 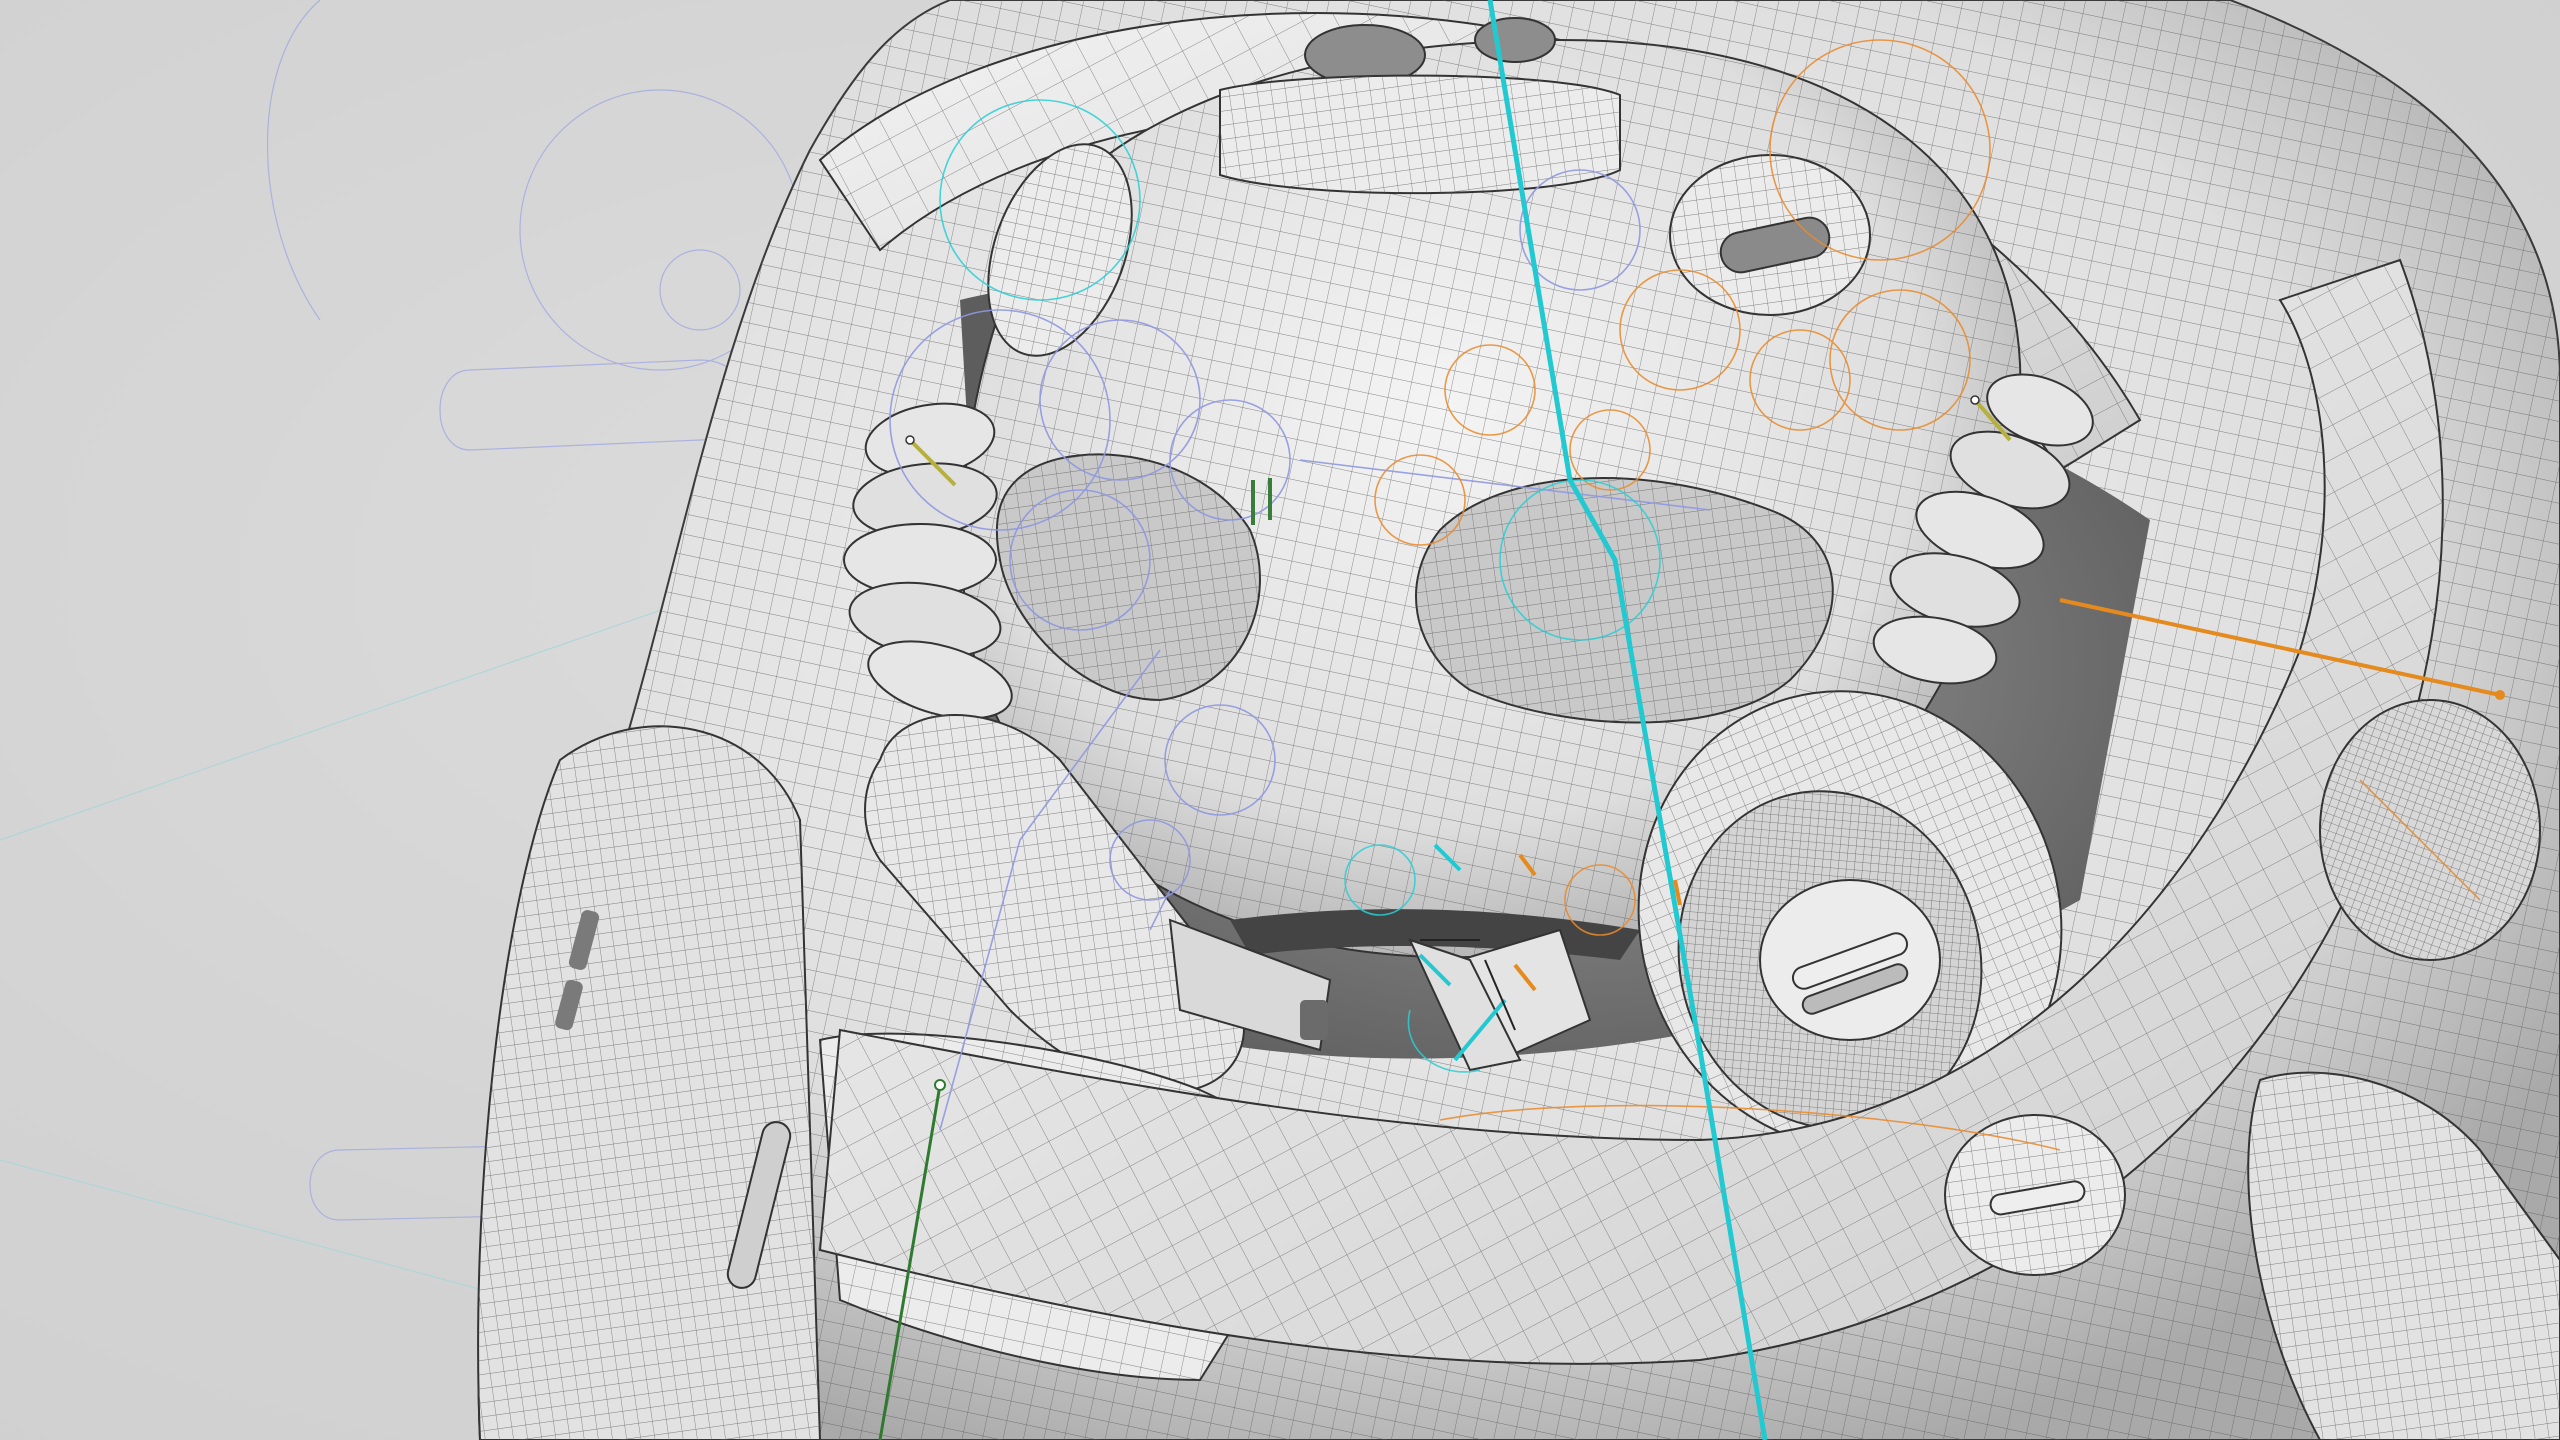 What do you see at coordinates (1770, 235) in the screenshot?
I see `head-bolt` at bounding box center [1770, 235].